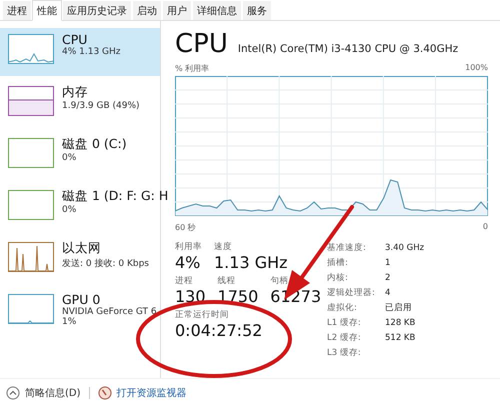  I want to click on processor-model: Intel(R) Core(TM) i3-4130 CPU @ 3.40GHz, so click(348, 49).